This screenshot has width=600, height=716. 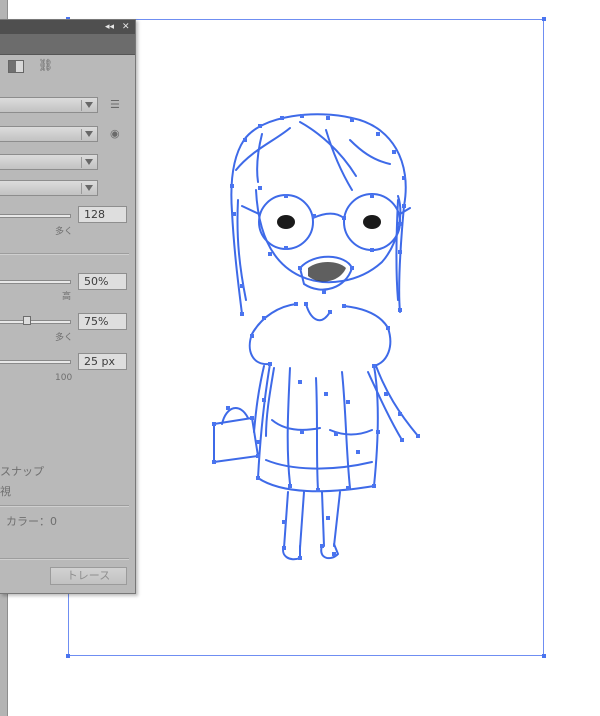 What do you see at coordinates (319, 429) in the screenshot?
I see `dress-folds` at bounding box center [319, 429].